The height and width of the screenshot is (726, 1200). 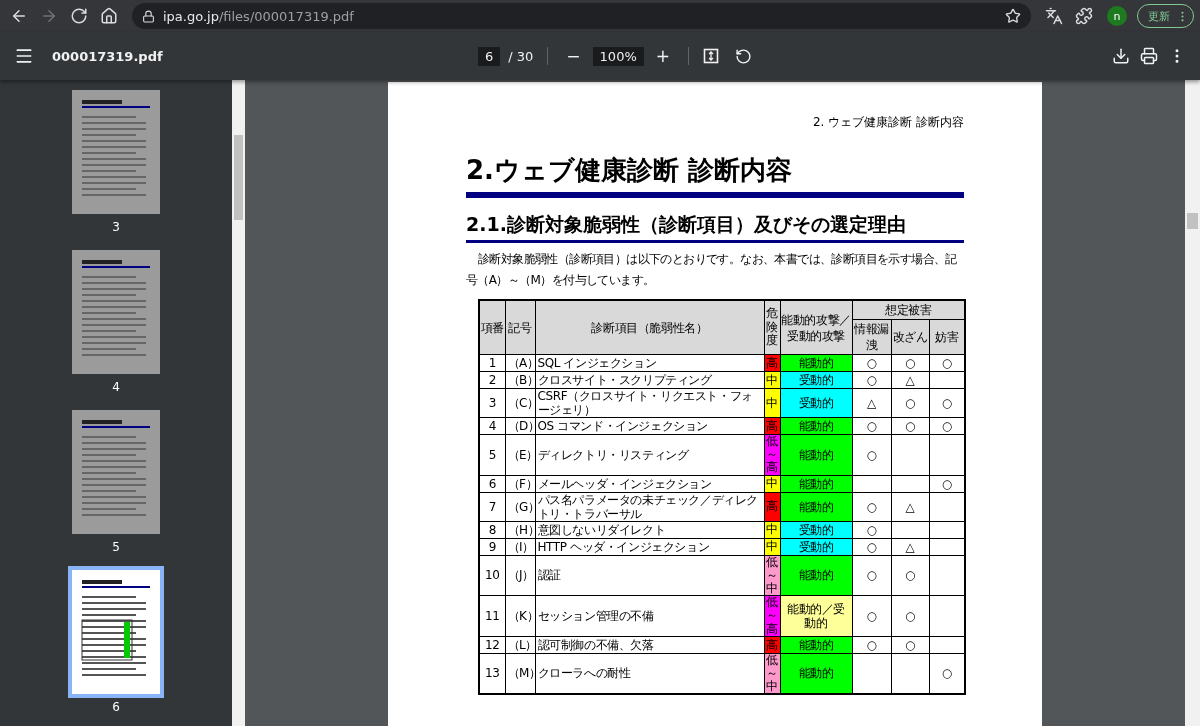 I want to click on page-number-field: 6, so click(x=489, y=56).